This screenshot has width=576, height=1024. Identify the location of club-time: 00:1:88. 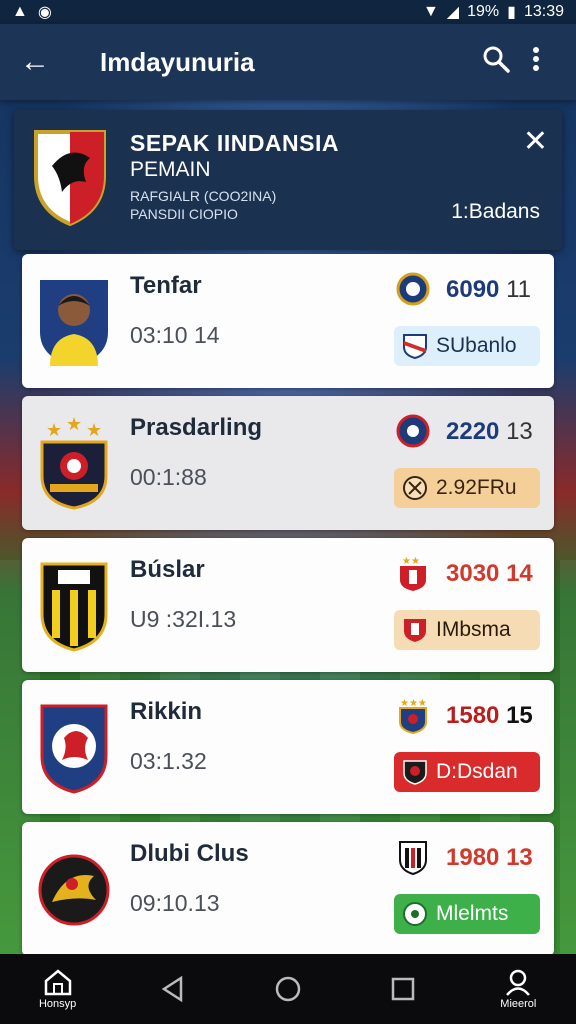
(168, 477).